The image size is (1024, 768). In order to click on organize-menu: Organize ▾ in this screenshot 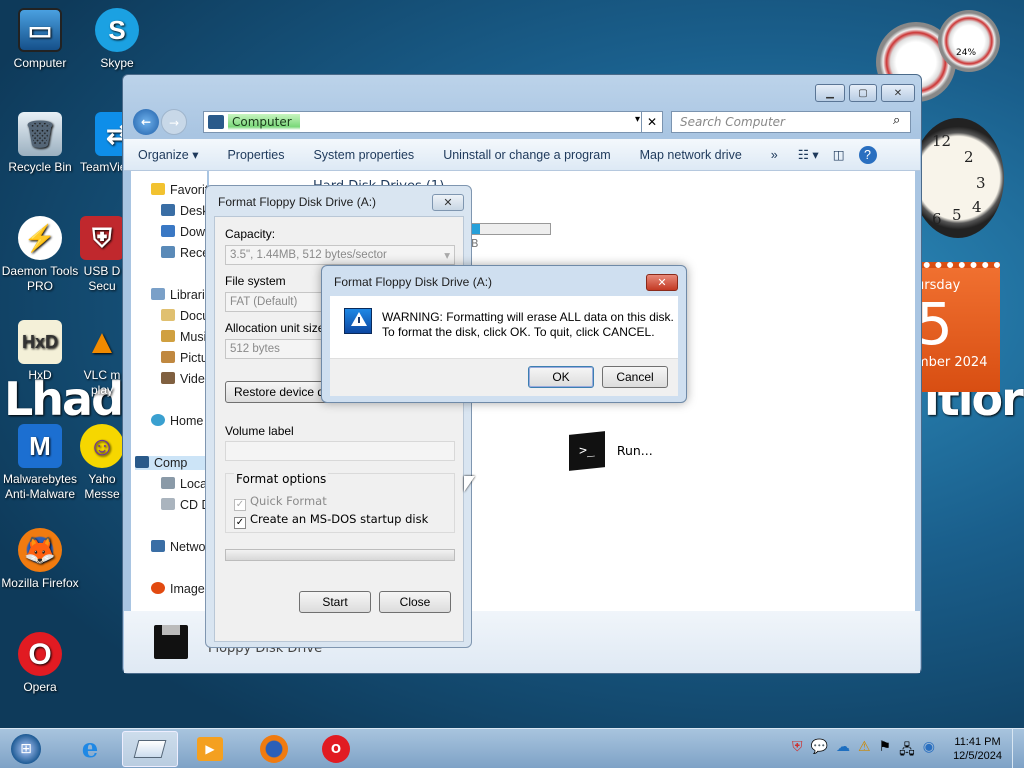, I will do `click(168, 154)`.